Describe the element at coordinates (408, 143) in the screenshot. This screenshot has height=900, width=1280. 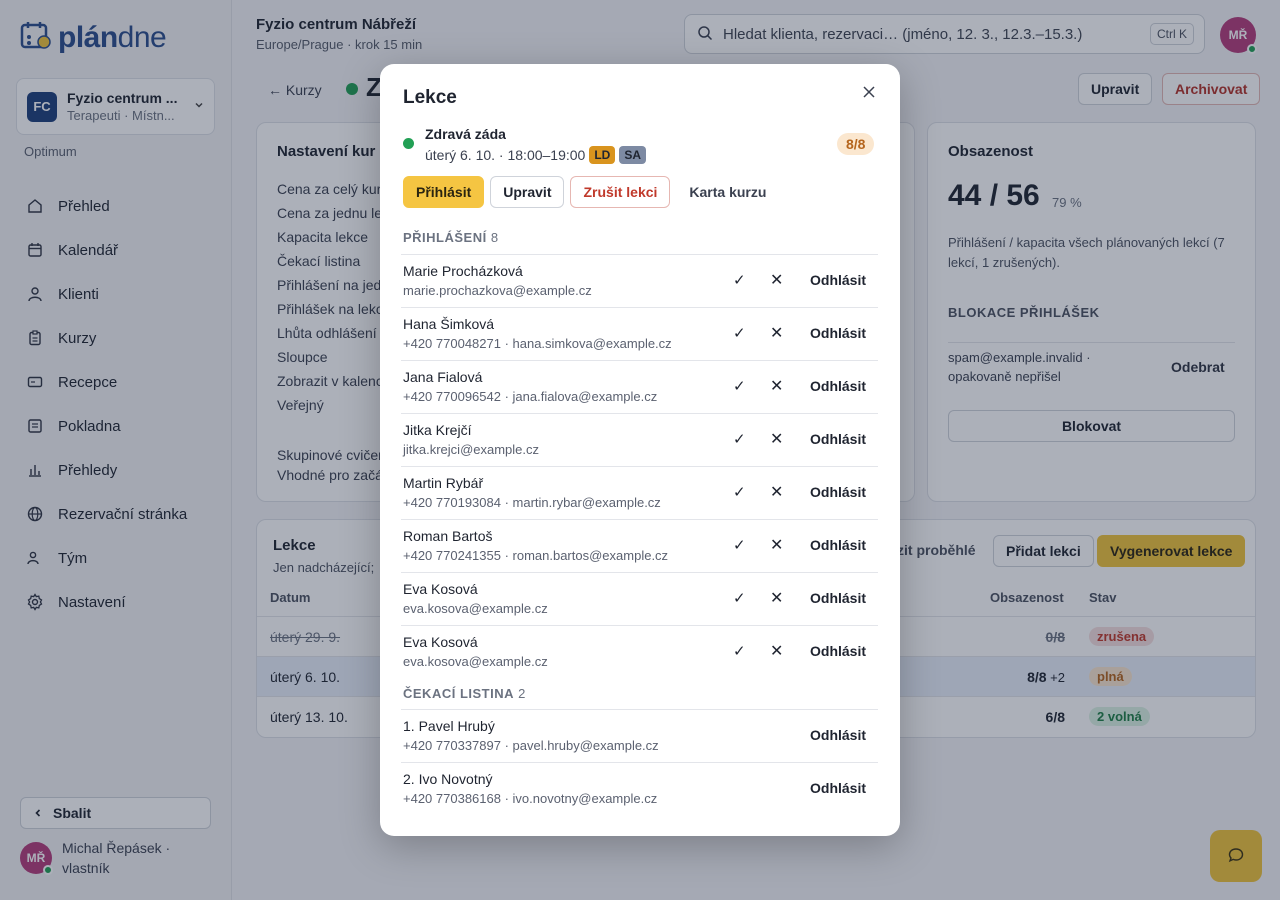
I see `lesson-status-dot` at that location.